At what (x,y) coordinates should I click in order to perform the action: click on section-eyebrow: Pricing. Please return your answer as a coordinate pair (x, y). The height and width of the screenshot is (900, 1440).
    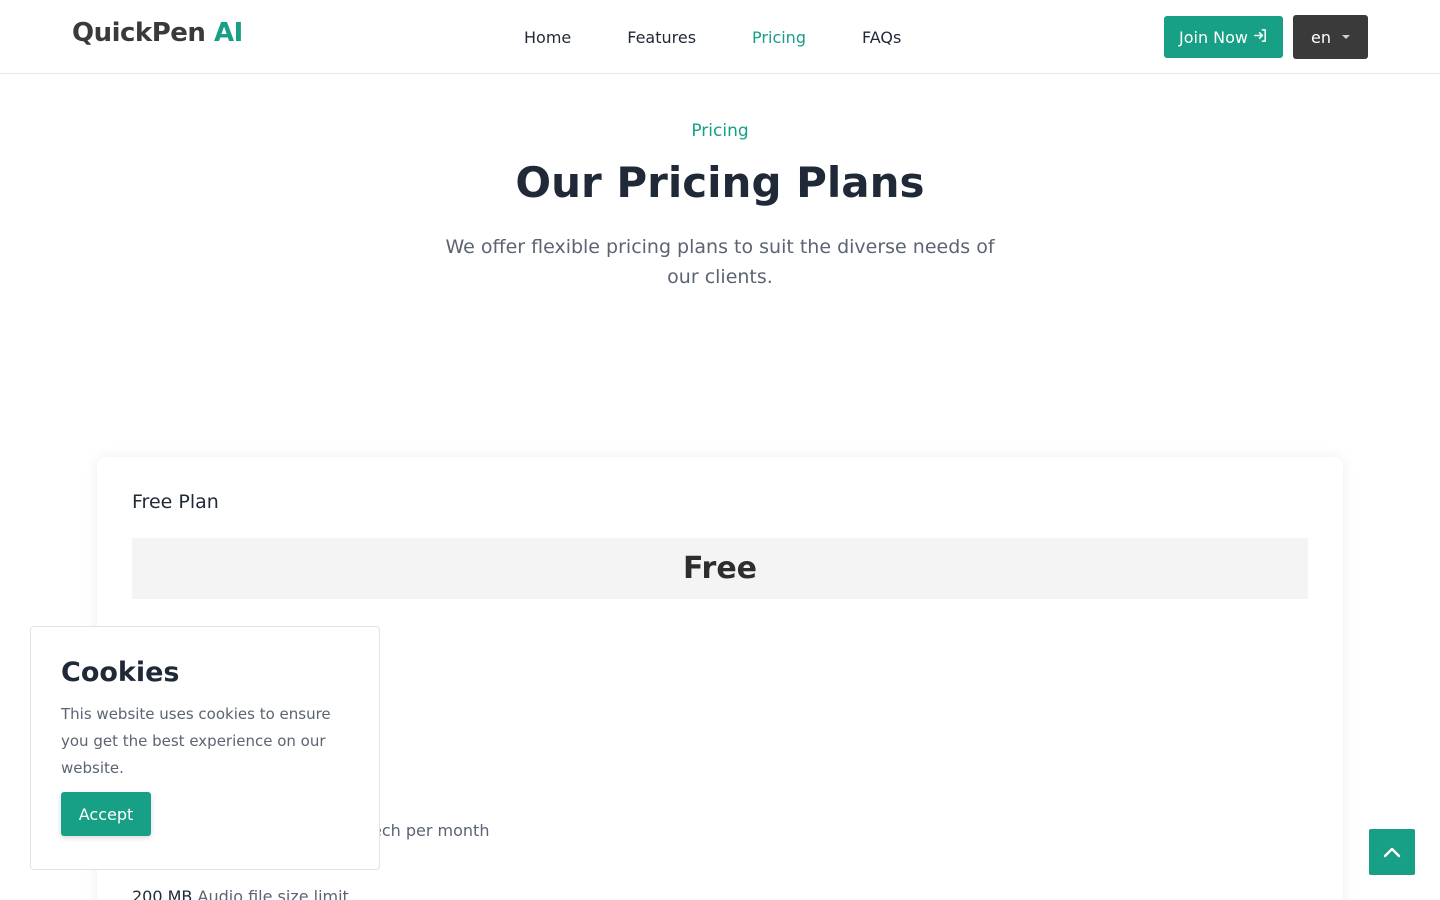
    Looking at the image, I should click on (720, 131).